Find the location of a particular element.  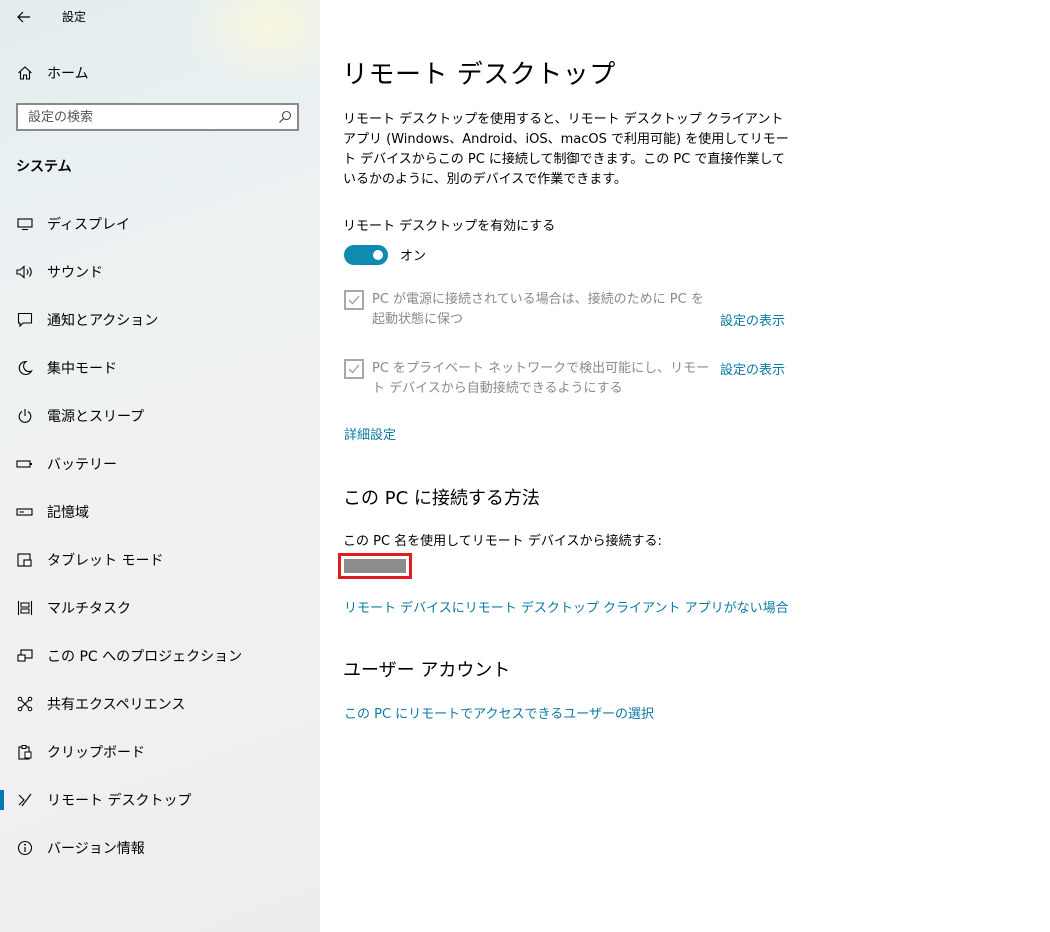

sidebar-item-label: 電源とスリープ is located at coordinates (96, 417).